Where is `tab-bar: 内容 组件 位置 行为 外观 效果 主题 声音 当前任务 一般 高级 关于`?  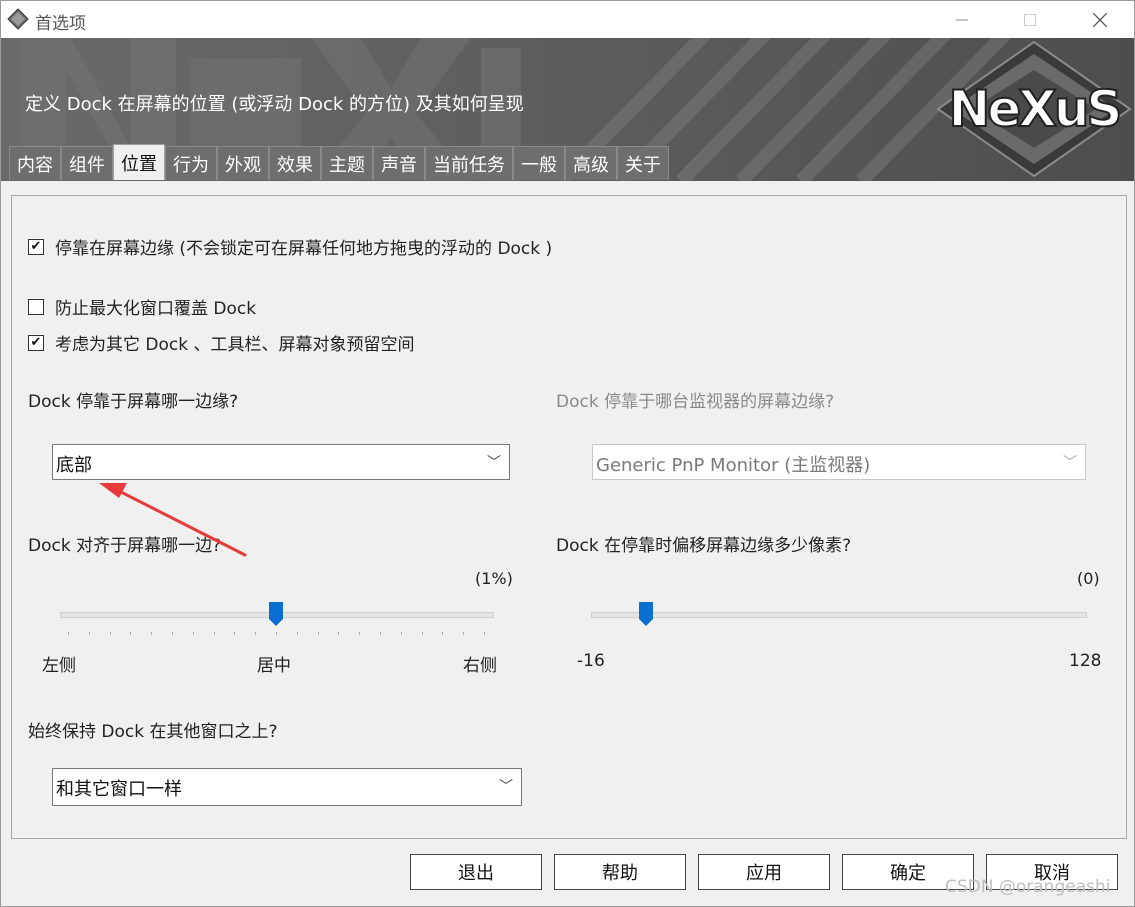 tab-bar: 内容 组件 位置 行为 外观 效果 主题 声音 当前任务 一般 高级 关于 is located at coordinates (339, 162).